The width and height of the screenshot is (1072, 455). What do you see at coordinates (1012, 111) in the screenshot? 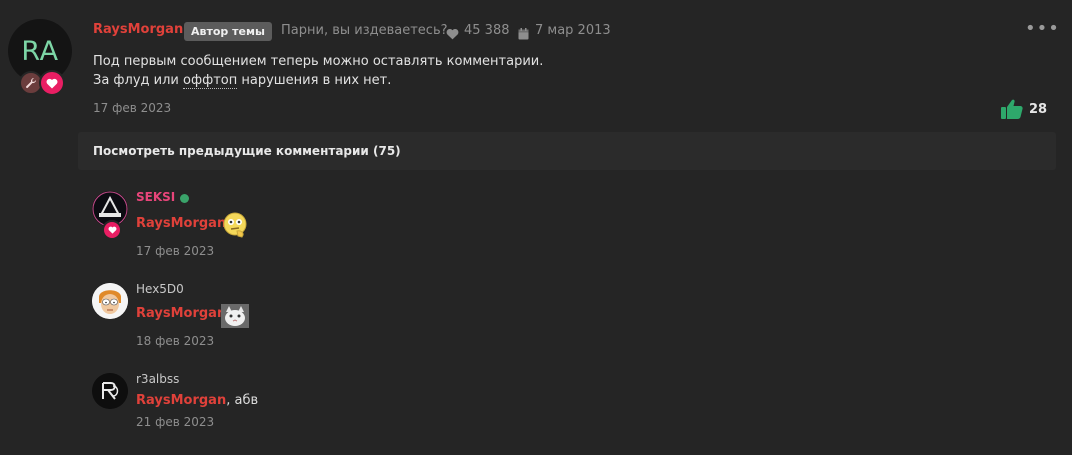
I see `thumbs-up-icon` at bounding box center [1012, 111].